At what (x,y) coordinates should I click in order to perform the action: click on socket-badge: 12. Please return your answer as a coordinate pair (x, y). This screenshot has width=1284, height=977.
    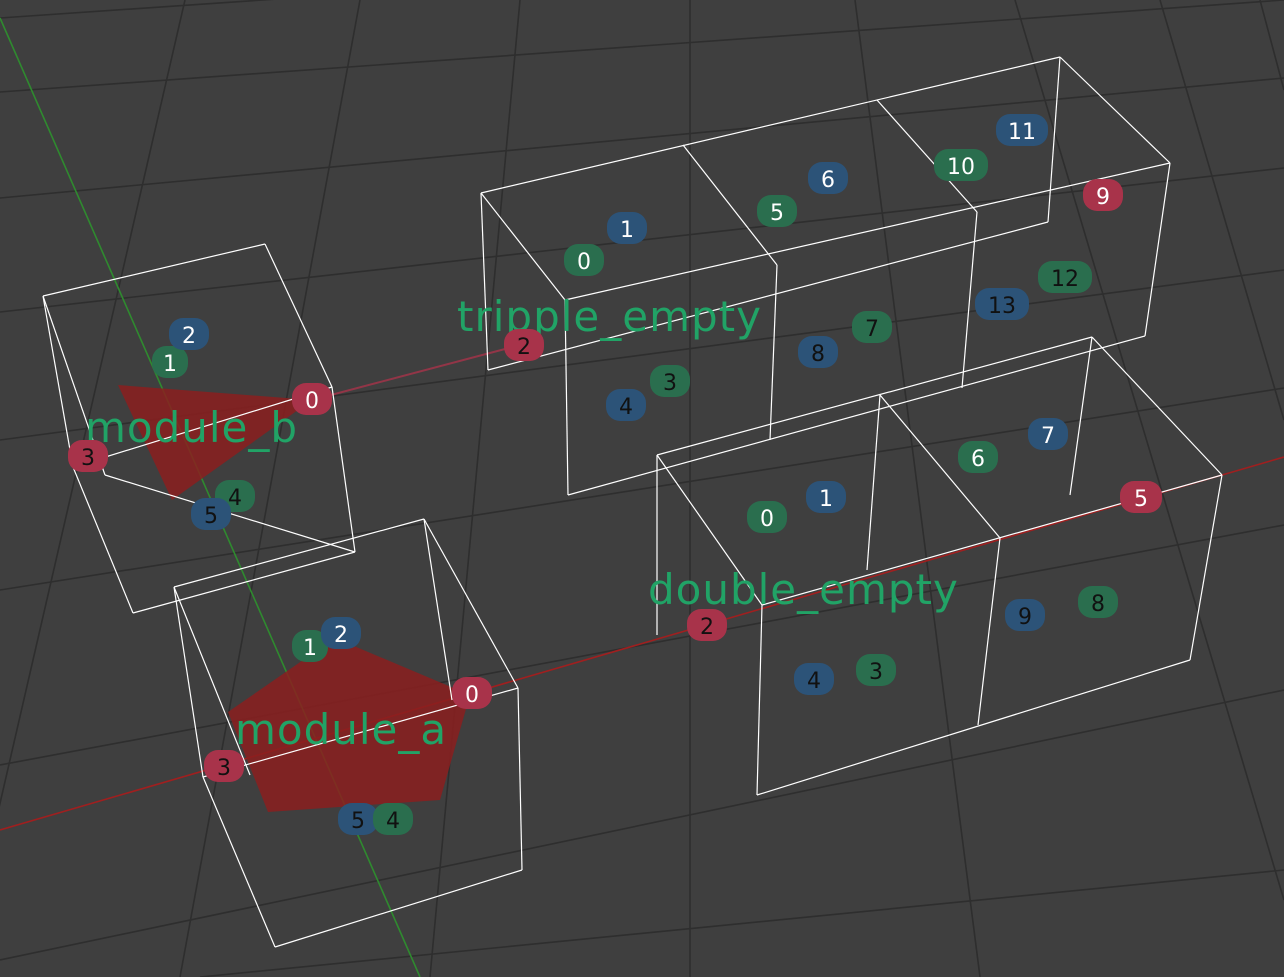
    Looking at the image, I should click on (1065, 277).